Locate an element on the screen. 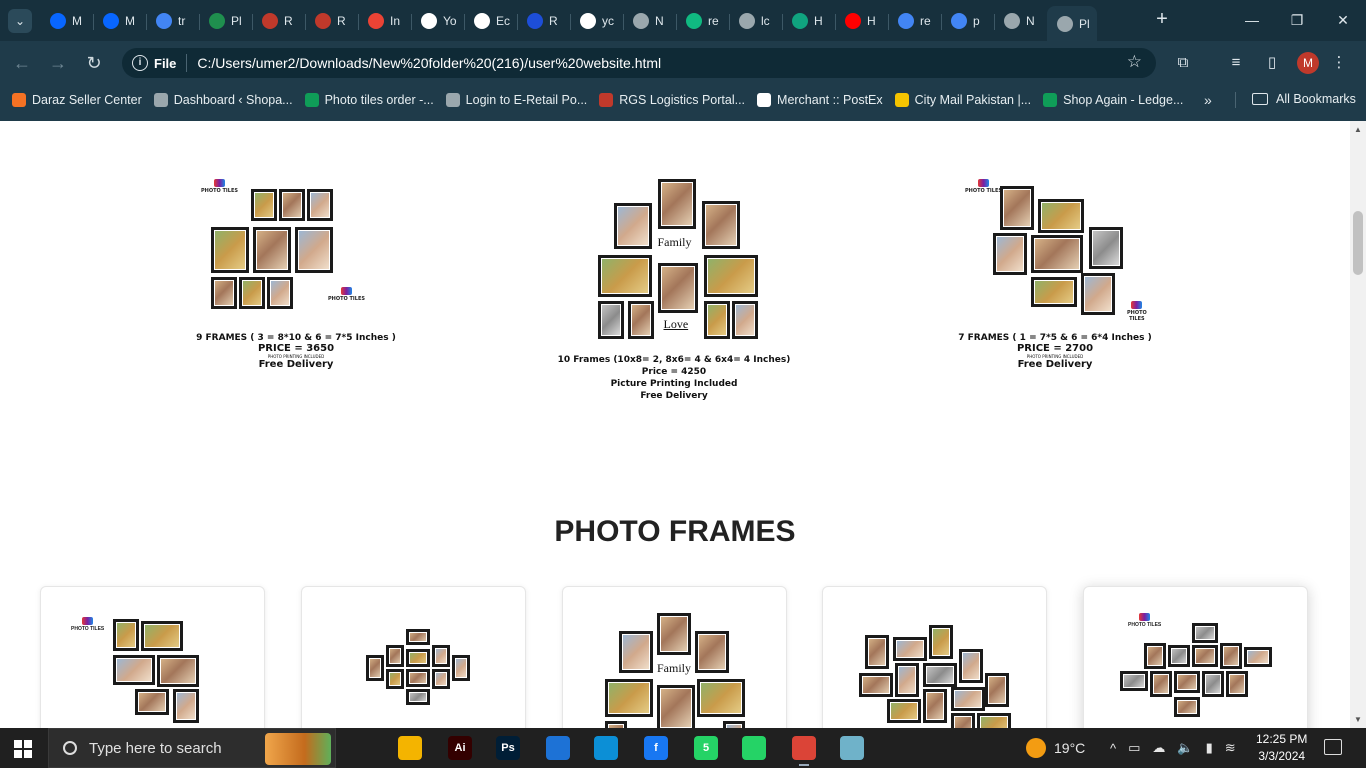 This screenshot has height=768, width=1366. browser-tab: Pl✕ is located at coordinates (1072, 23).